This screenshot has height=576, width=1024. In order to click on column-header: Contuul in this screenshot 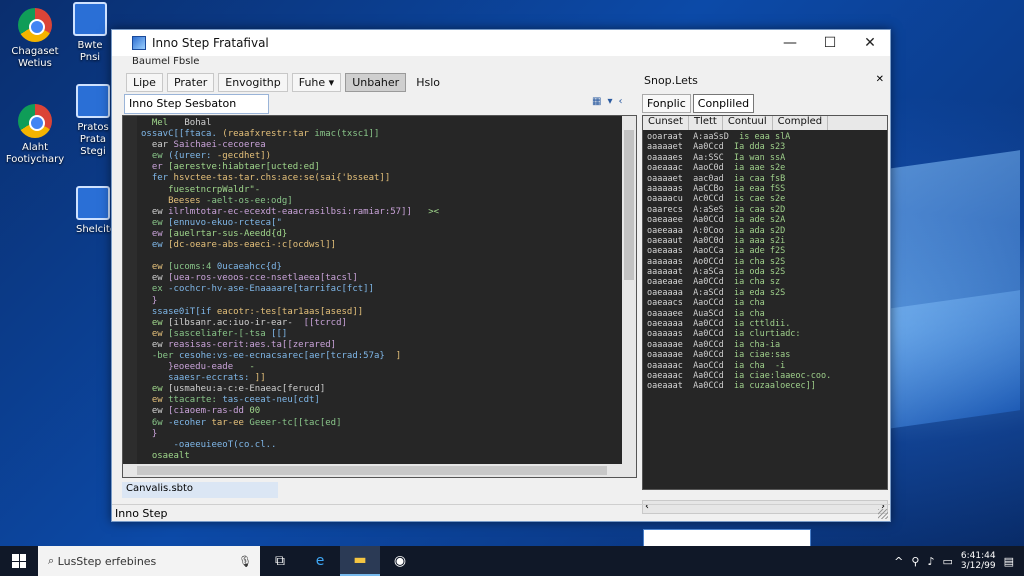, I will do `click(748, 123)`.